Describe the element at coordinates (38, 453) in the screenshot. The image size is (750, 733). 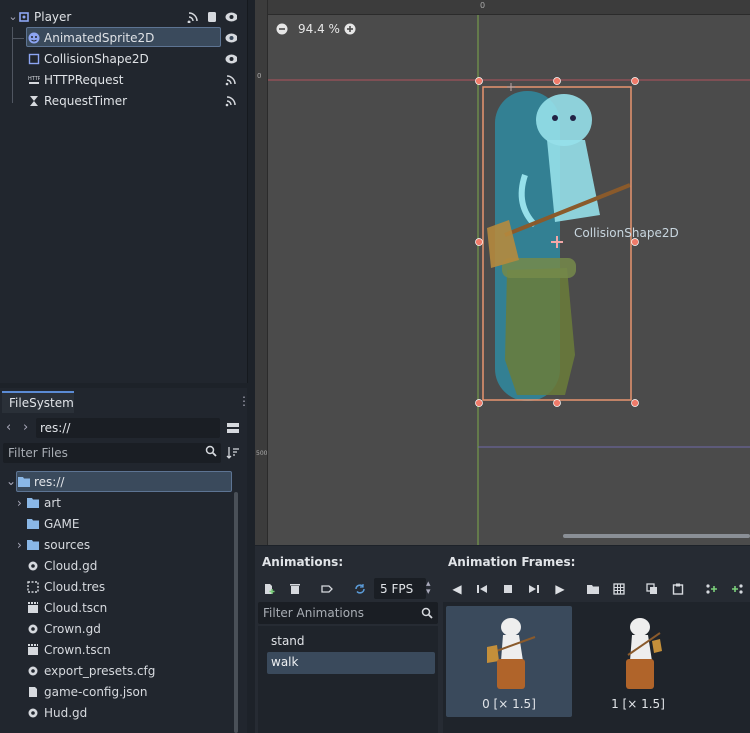
I see `filter-files-placeholder: Filter Files` at that location.